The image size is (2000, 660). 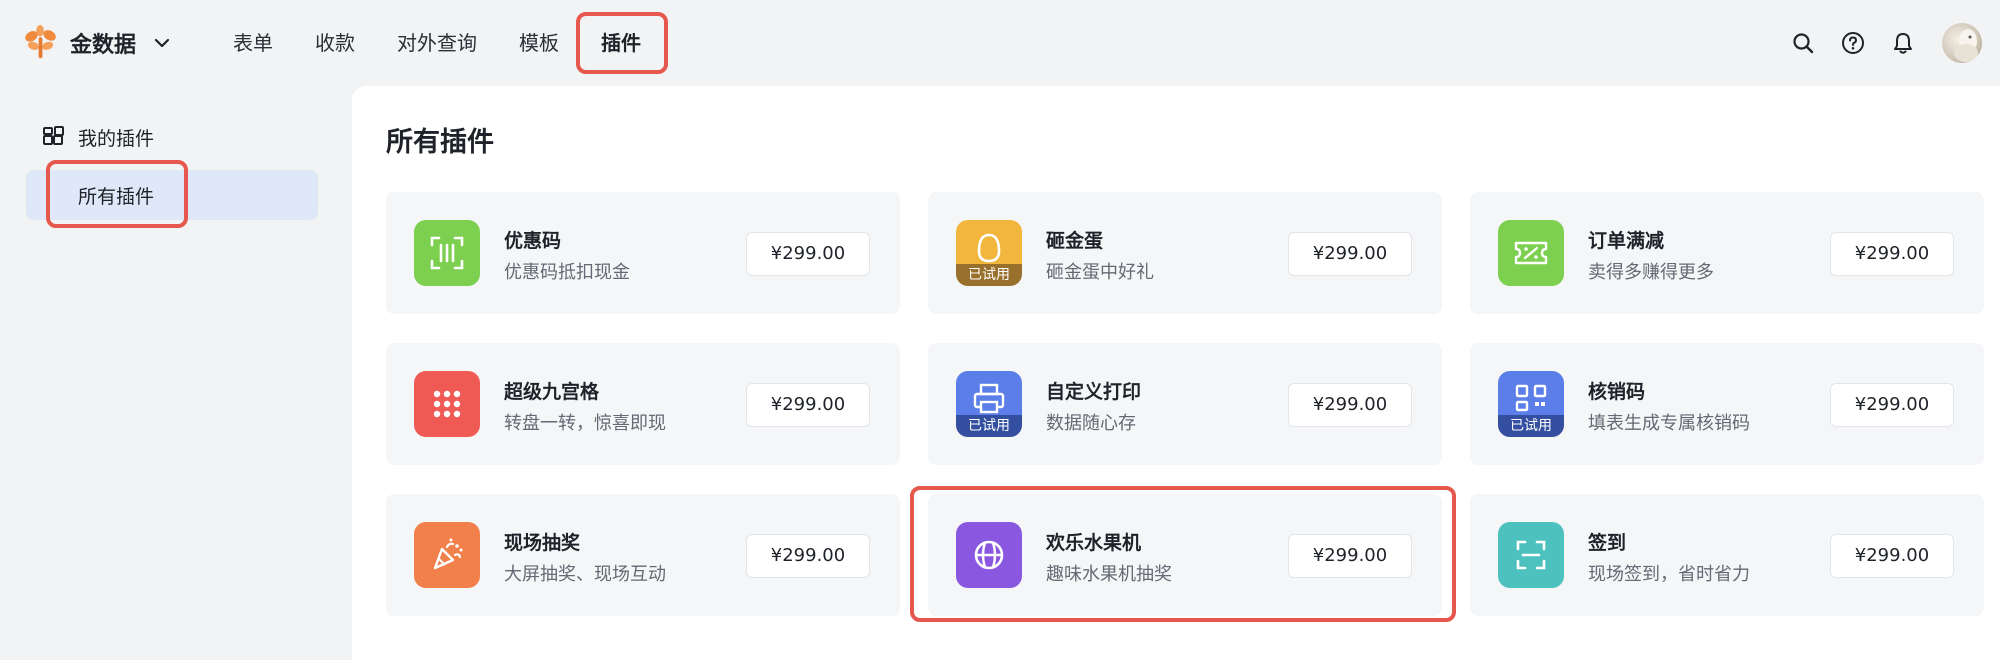 I want to click on nav-item-external-query: 对外查询, so click(x=437, y=43).